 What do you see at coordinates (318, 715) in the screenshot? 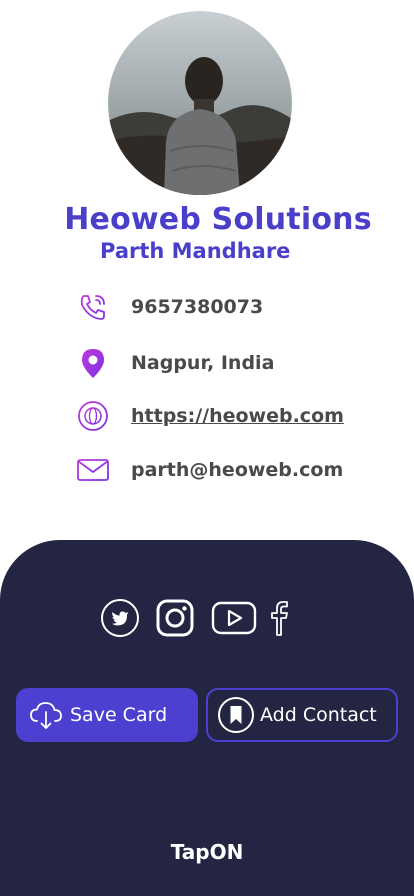
I see `add-contact-label: Add Contact` at bounding box center [318, 715].